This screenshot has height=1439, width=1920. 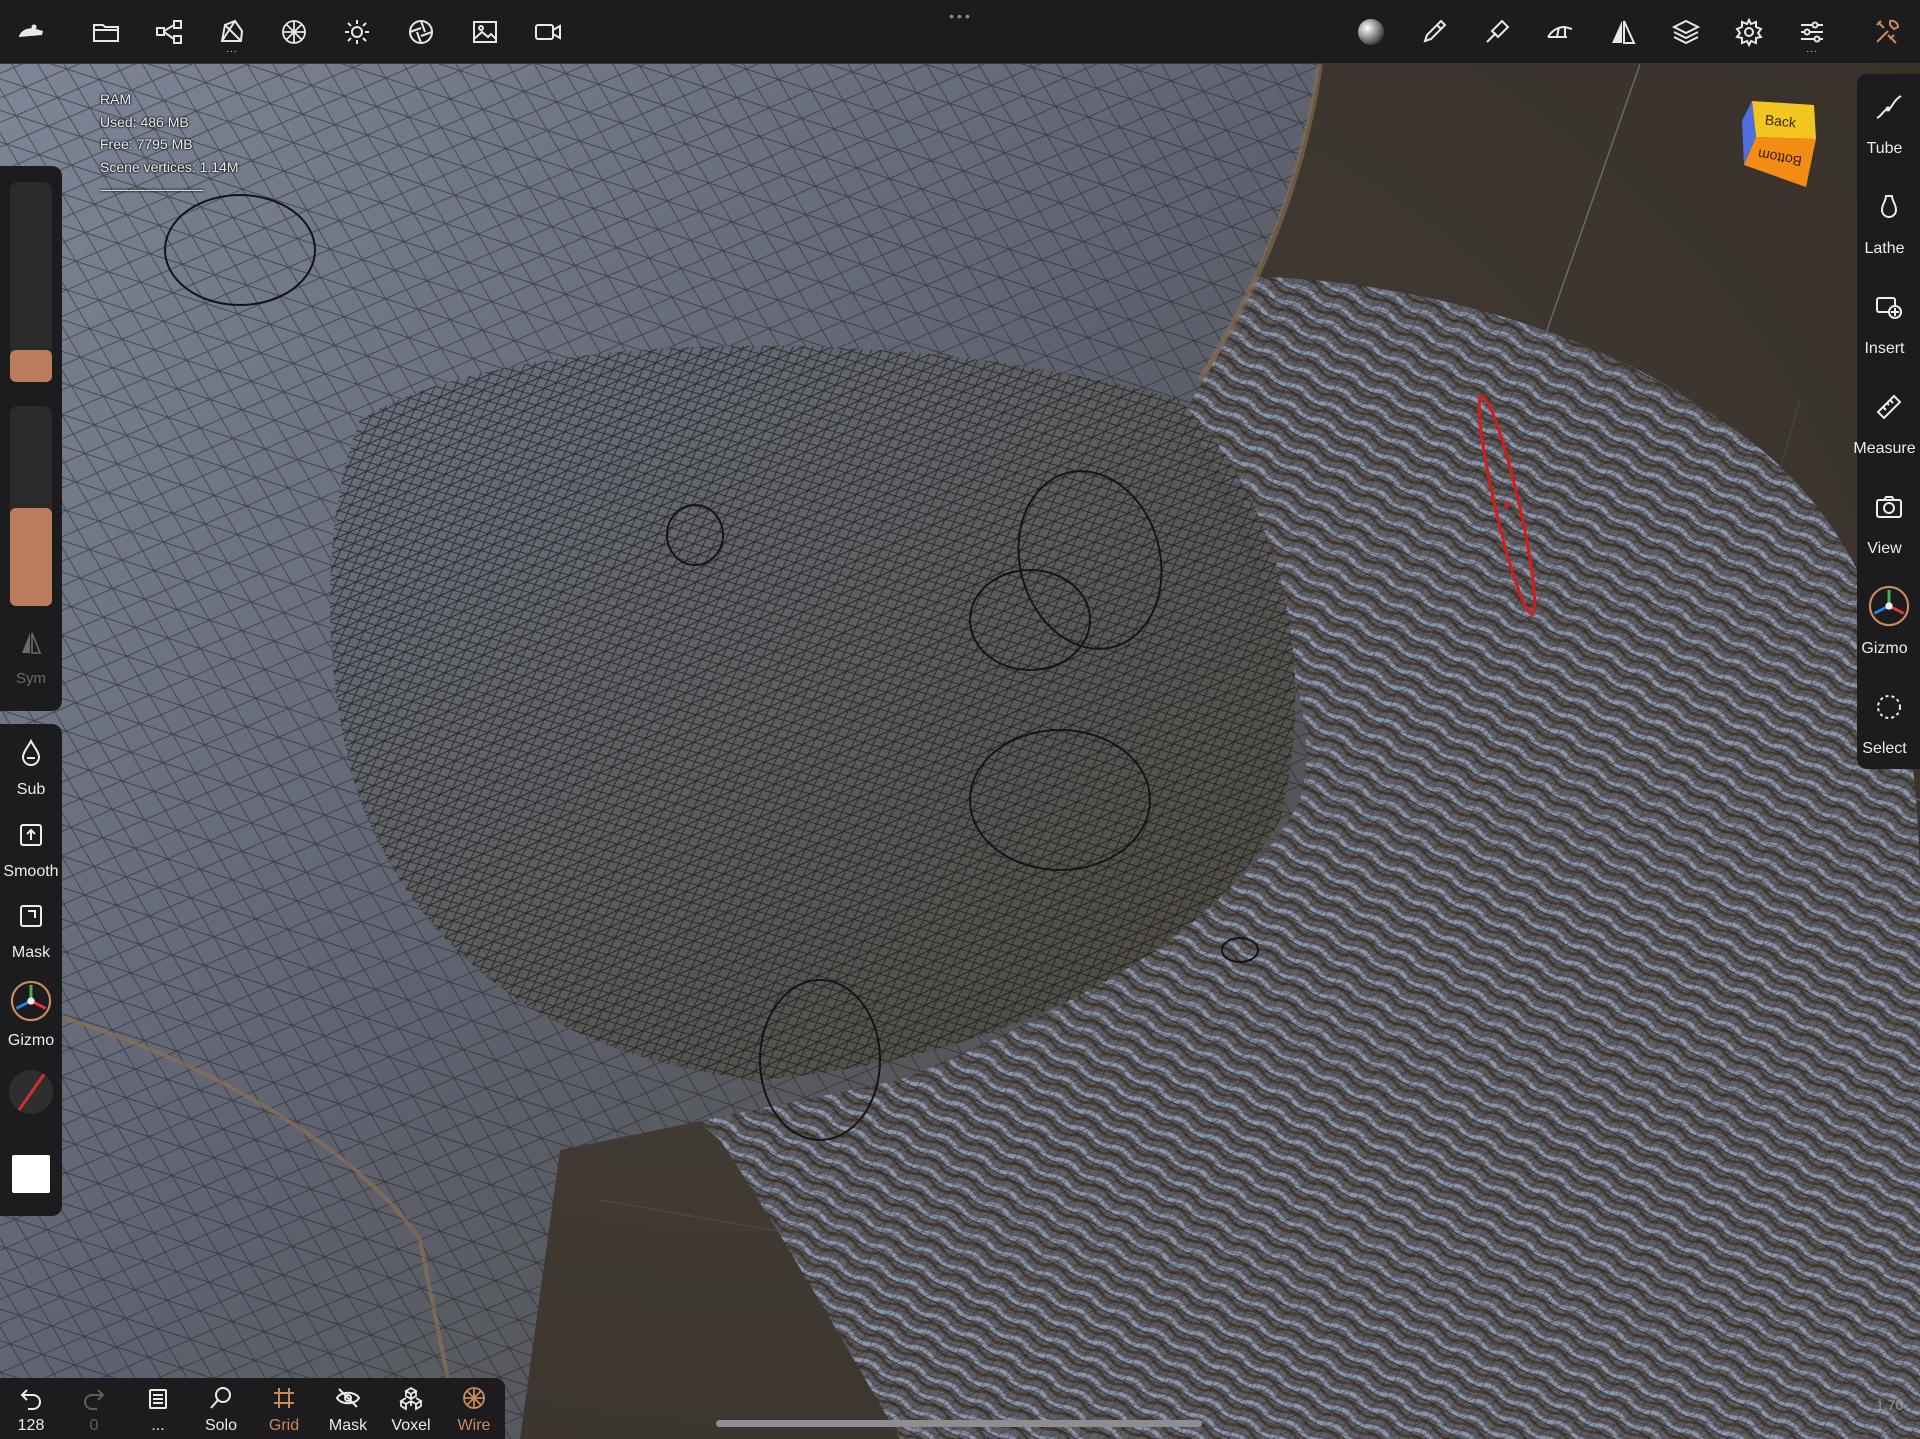 What do you see at coordinates (31, 1040) in the screenshot?
I see `gizmo-label: Gizmo` at bounding box center [31, 1040].